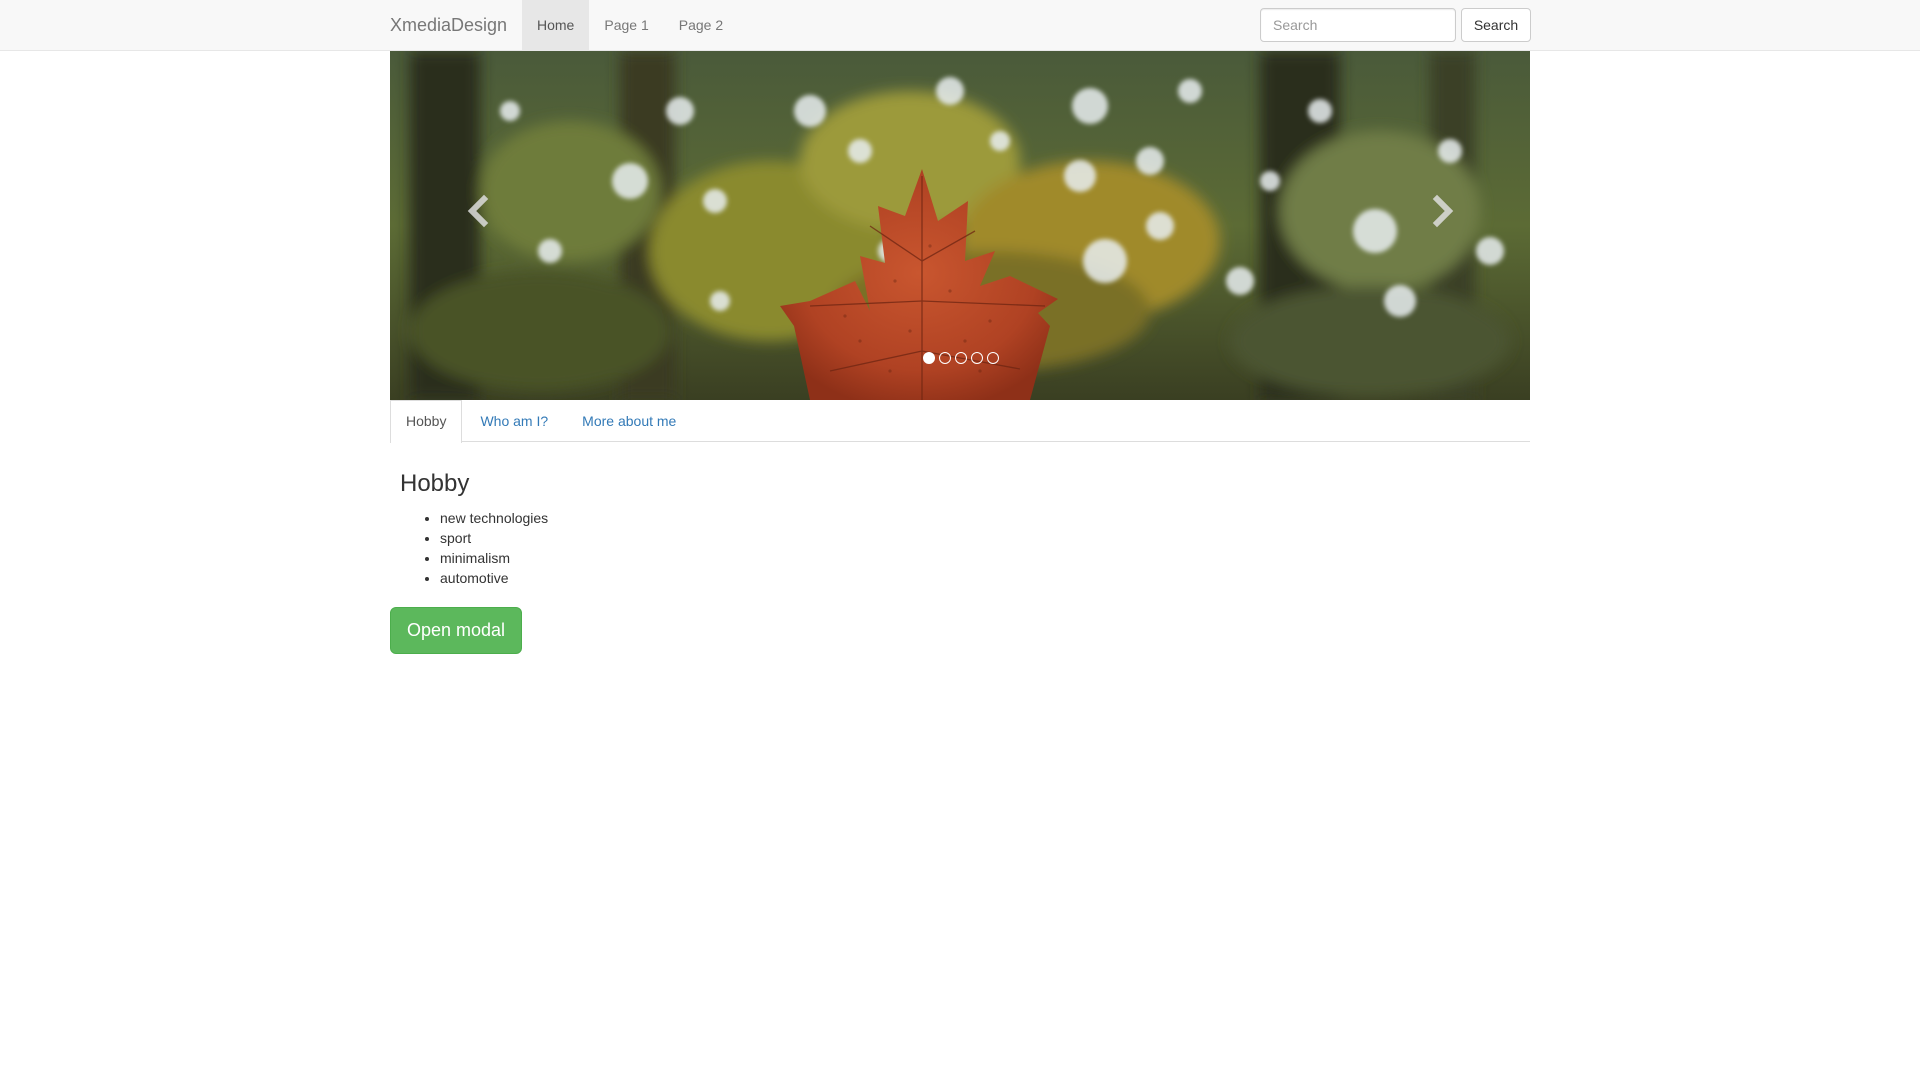 The height and width of the screenshot is (1089, 1920). What do you see at coordinates (426, 421) in the screenshot?
I see `tab-hobby: Hobby` at bounding box center [426, 421].